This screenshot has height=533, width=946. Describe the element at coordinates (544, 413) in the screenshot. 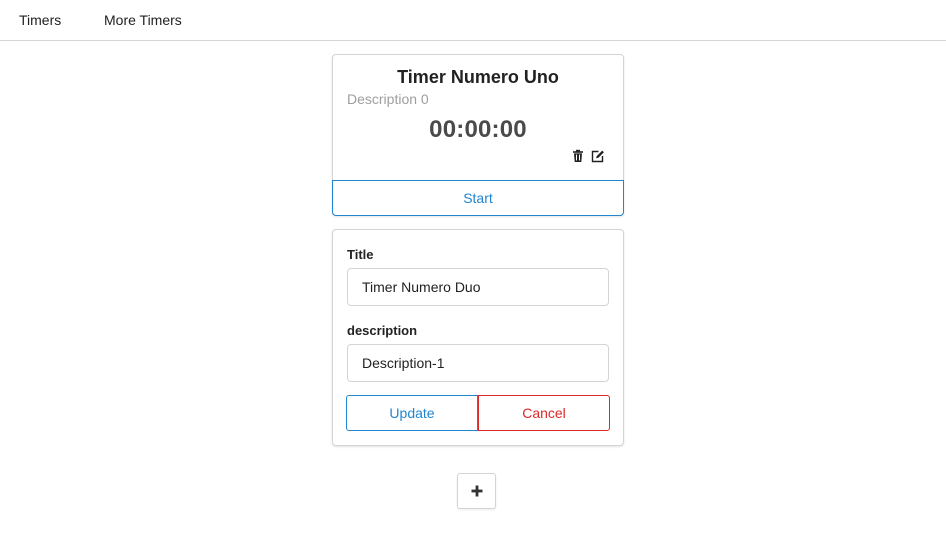

I see `cancel-button: Cancel` at that location.